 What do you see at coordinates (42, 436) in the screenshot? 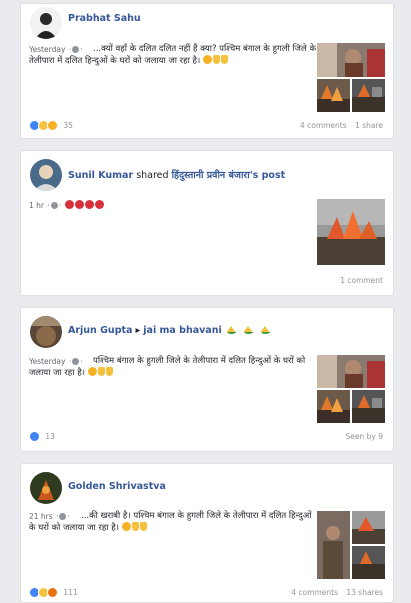
I see `reactions-summary: 13` at bounding box center [42, 436].